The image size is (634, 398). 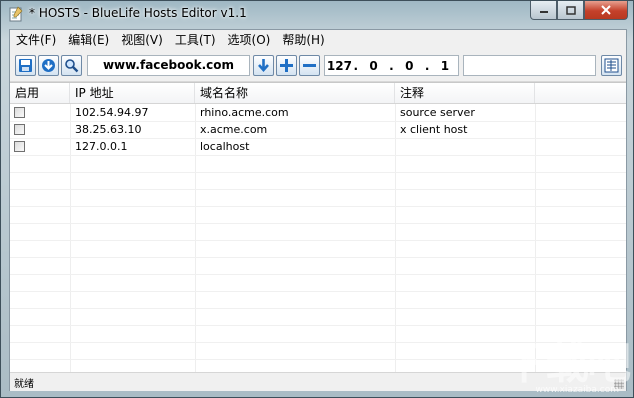 I want to click on ip-octet-3: 0, so click(x=409, y=66).